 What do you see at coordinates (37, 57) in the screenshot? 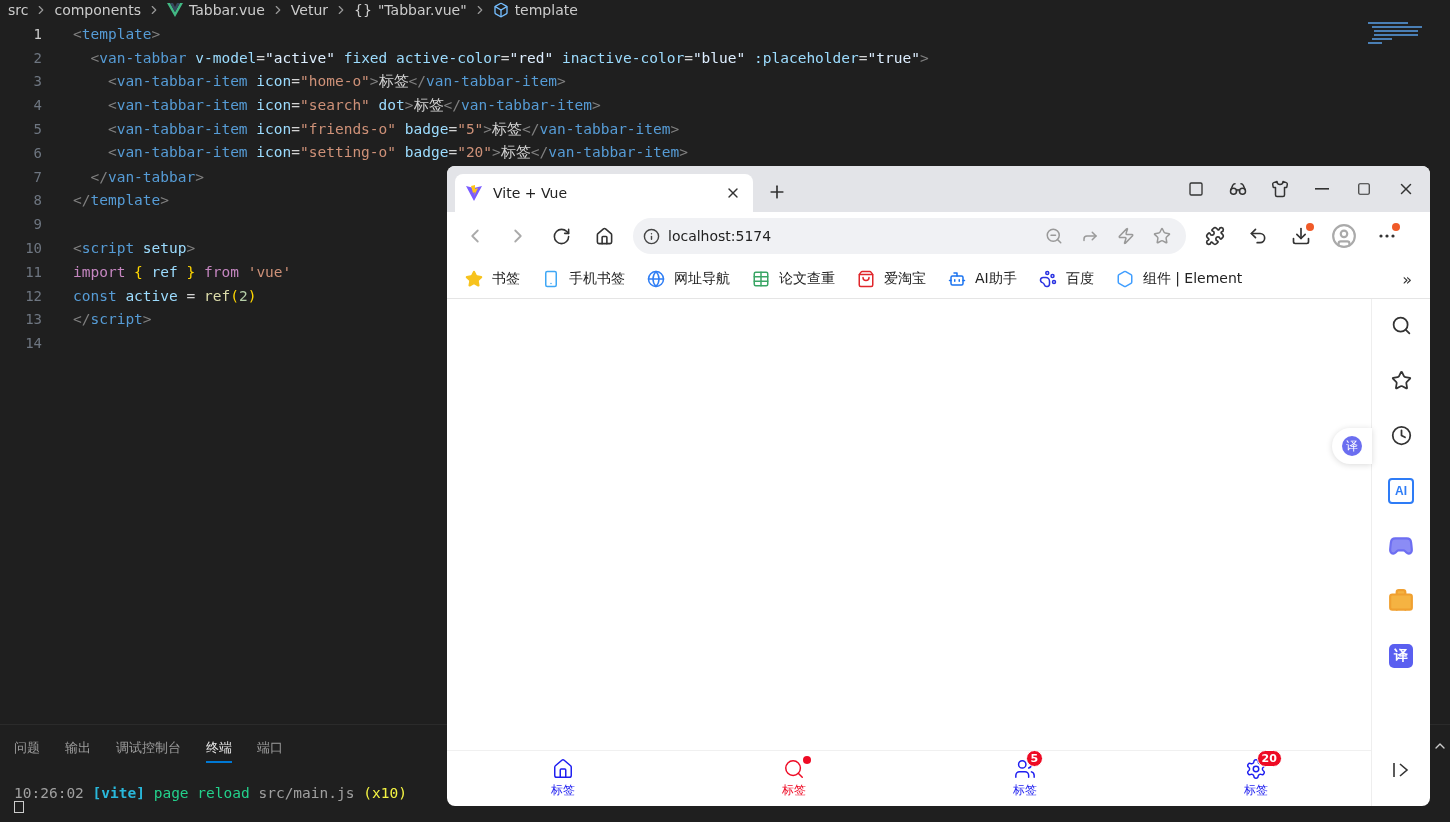
I see `line-number: 2` at bounding box center [37, 57].